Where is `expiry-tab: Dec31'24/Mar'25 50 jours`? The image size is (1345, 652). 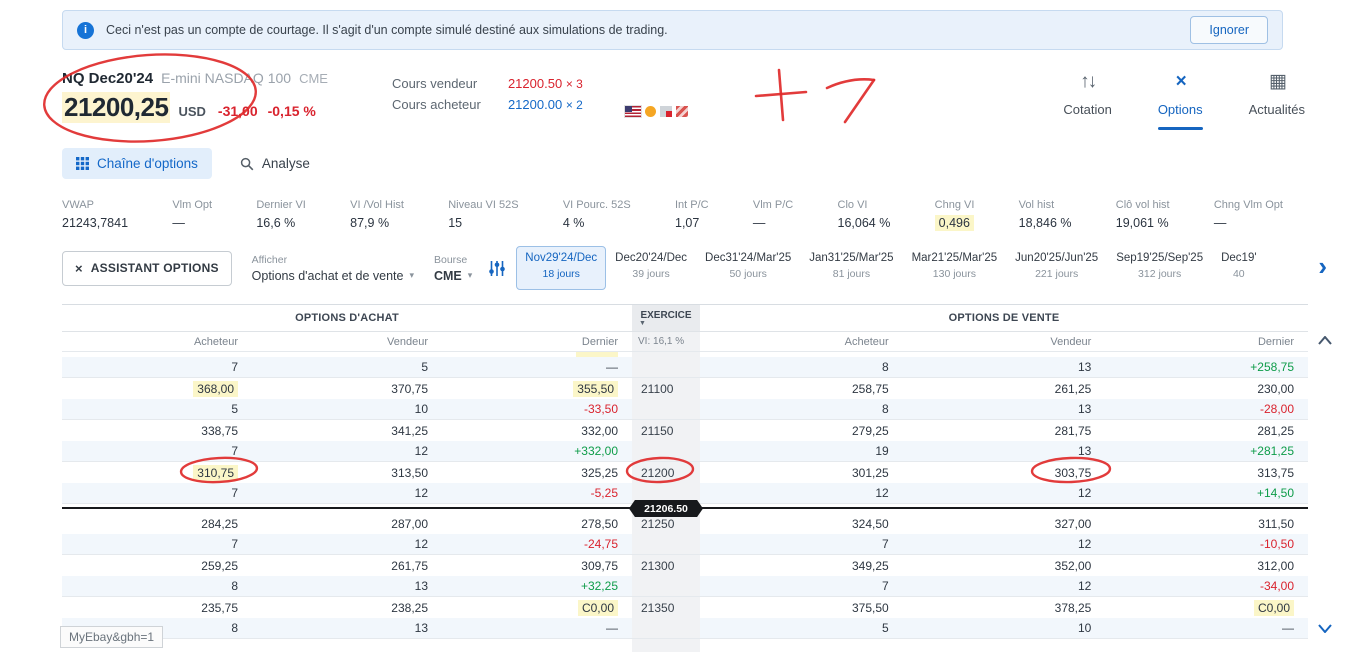
expiry-tab: Dec31'24/Mar'25 50 jours is located at coordinates (748, 268).